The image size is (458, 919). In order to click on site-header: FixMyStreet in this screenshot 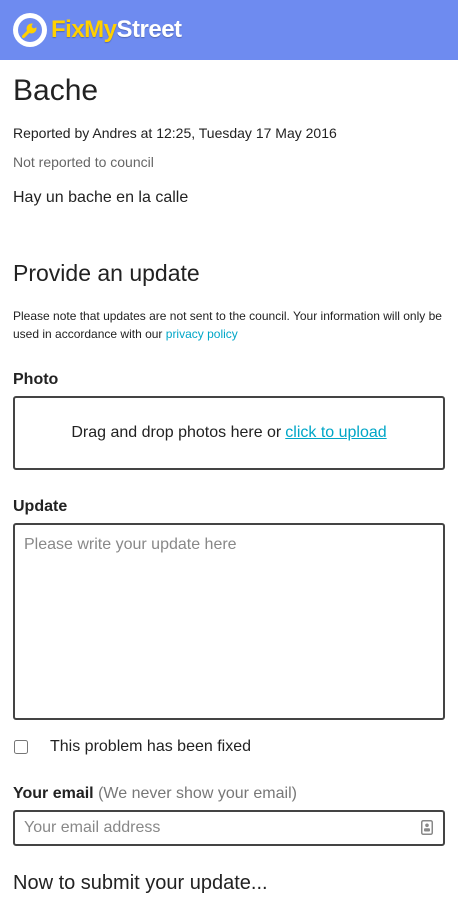, I will do `click(229, 30)`.